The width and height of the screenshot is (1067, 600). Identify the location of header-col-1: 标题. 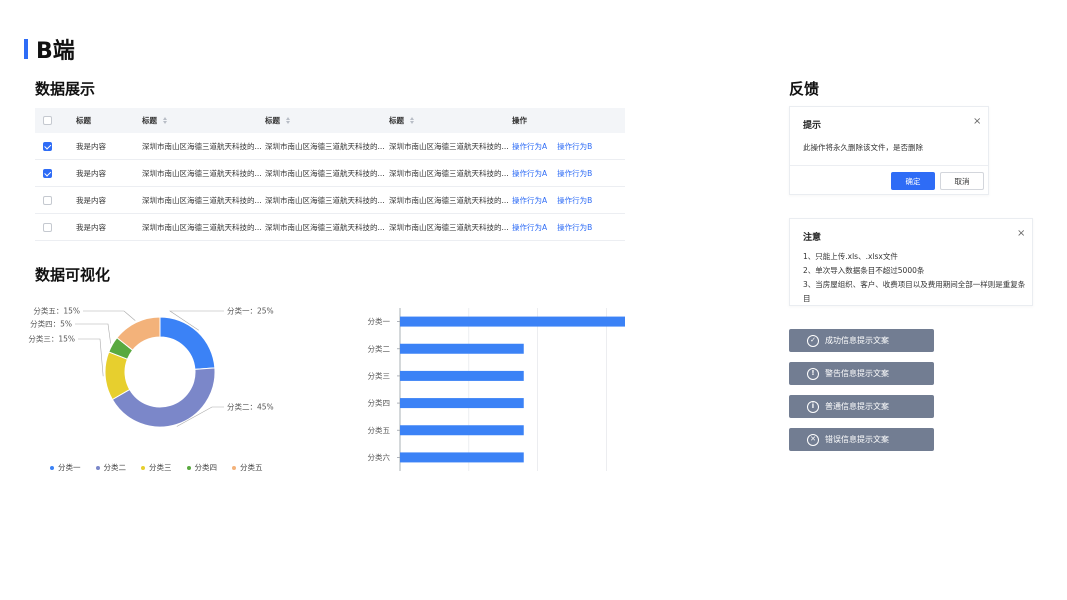
(109, 120).